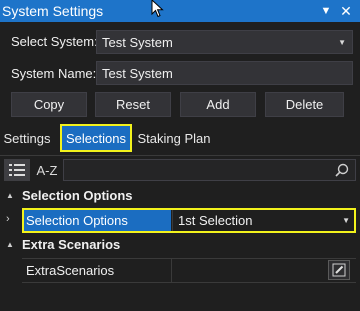 Image resolution: width=360 pixels, height=311 pixels. Describe the element at coordinates (180, 155) in the screenshot. I see `tab-divider` at that location.